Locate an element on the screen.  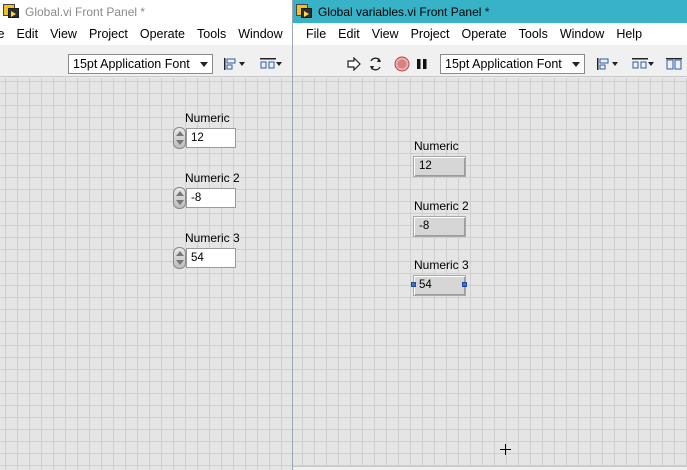
menu-file: ile is located at coordinates (5, 34).